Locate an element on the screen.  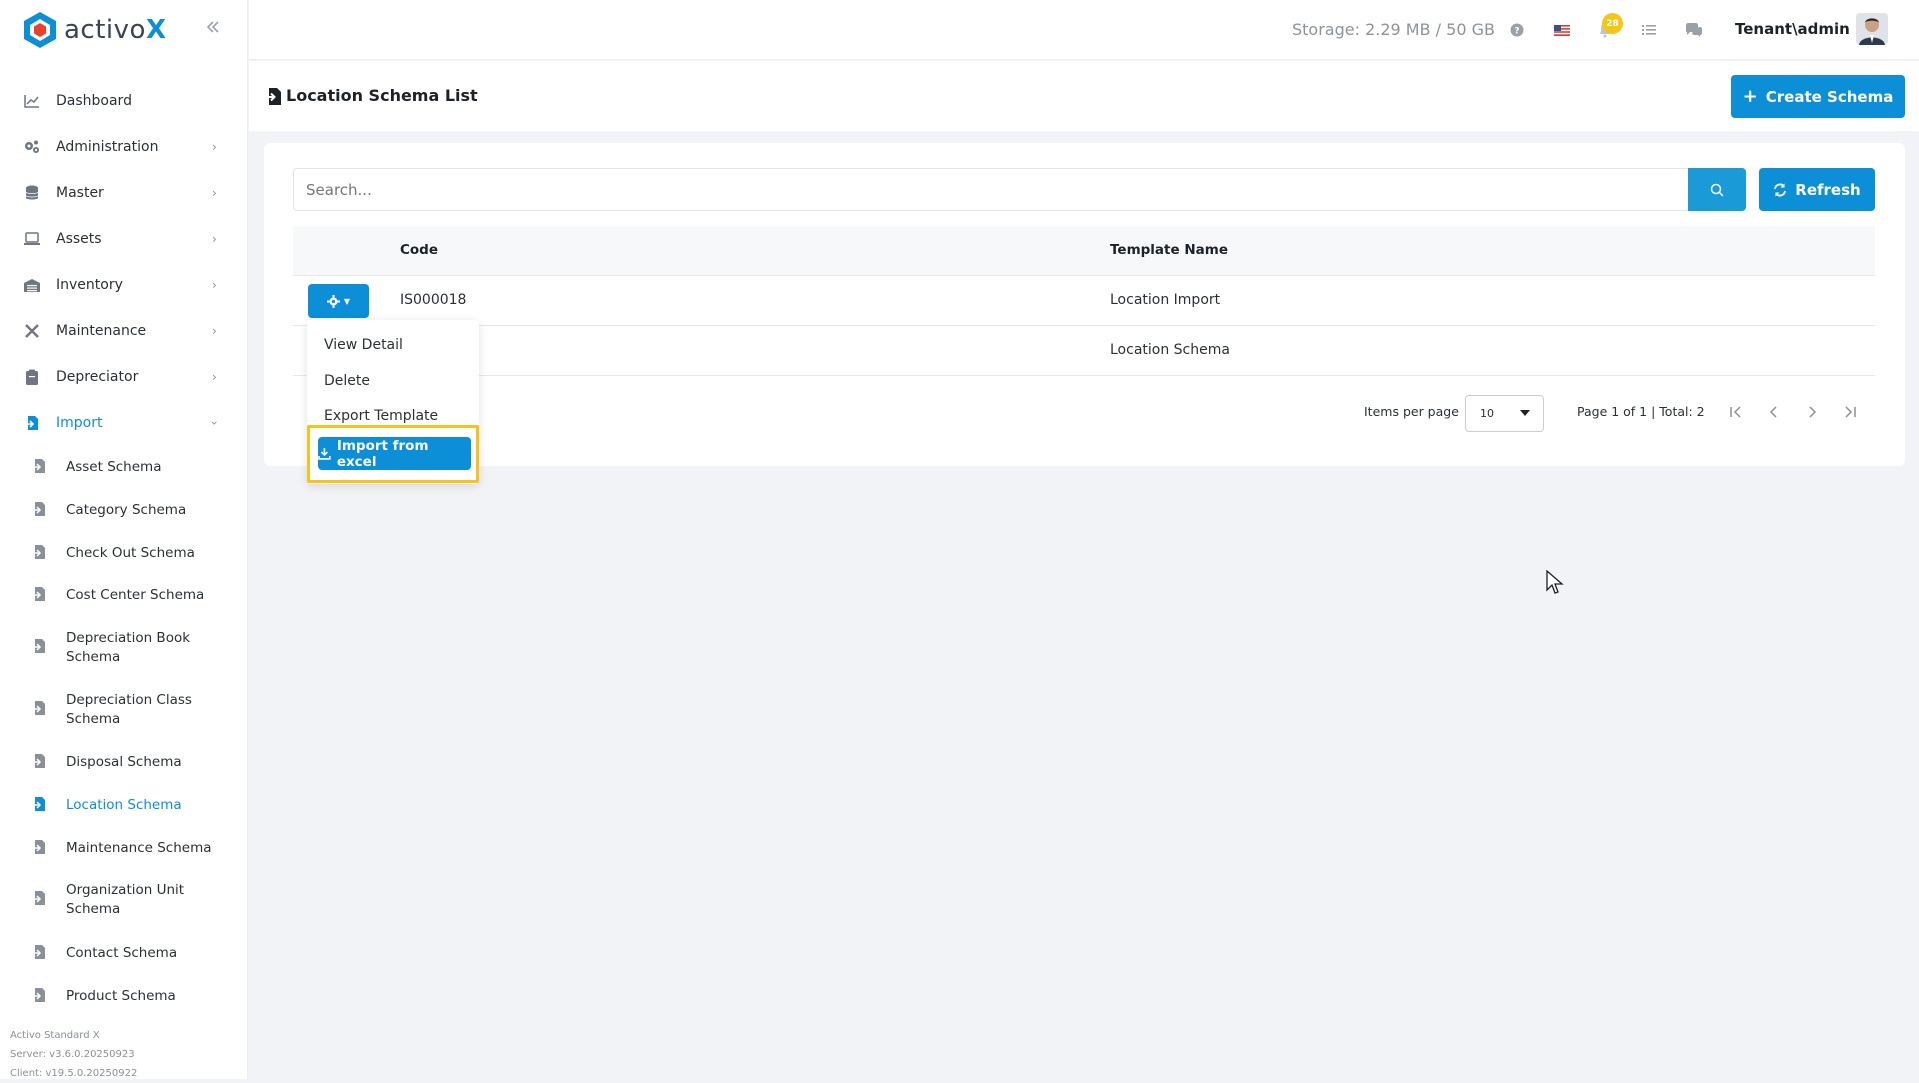
items-per-page-select: 10 is located at coordinates (1504, 413).